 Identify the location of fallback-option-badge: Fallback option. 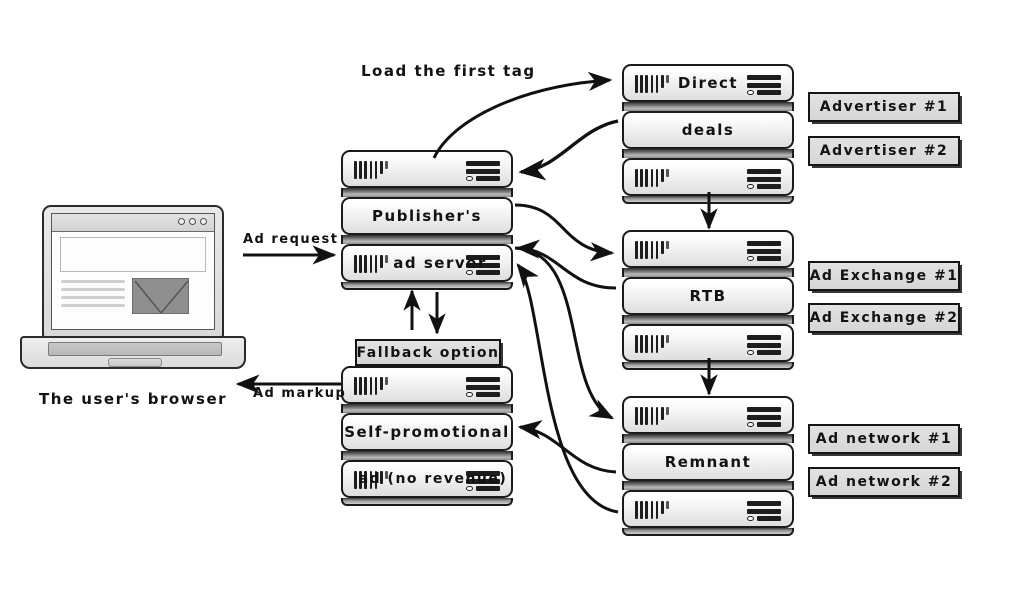
(428, 352).